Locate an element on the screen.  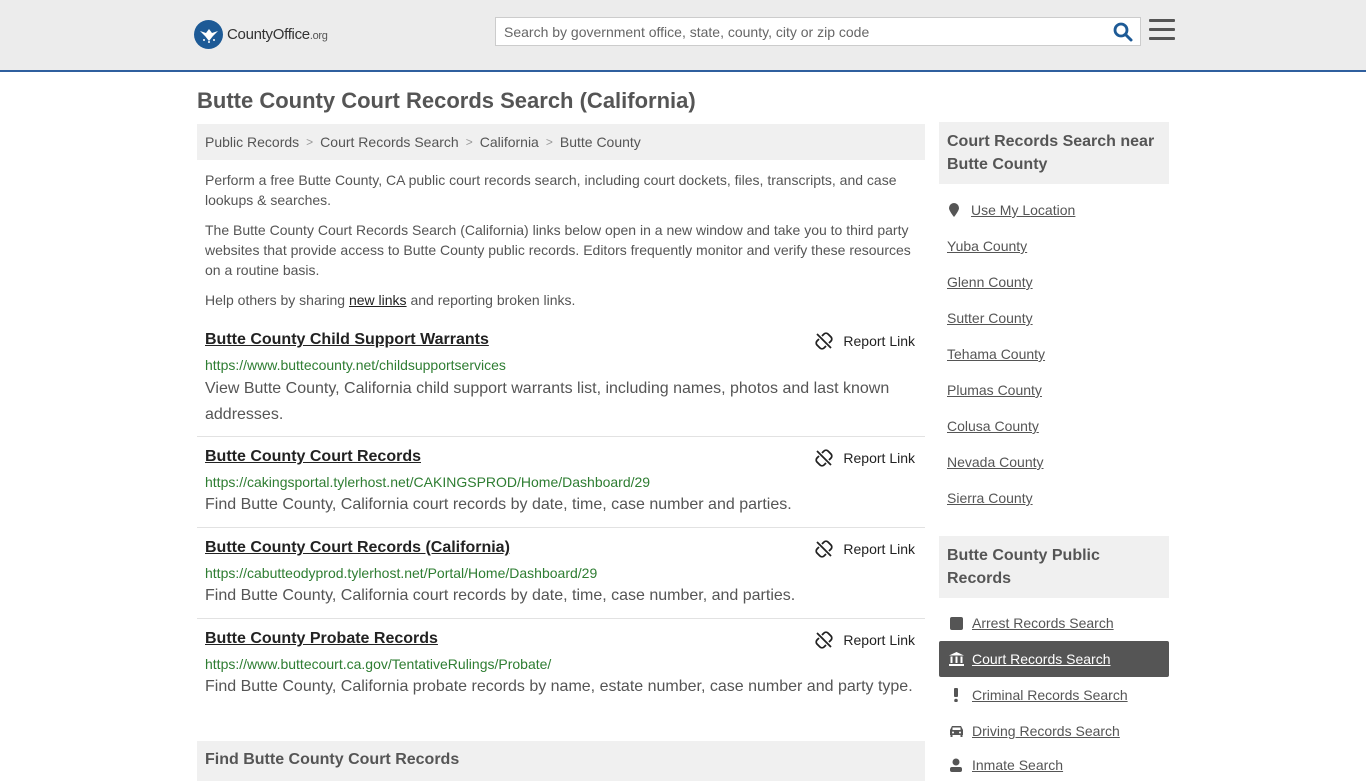
nearby-heading: Court Records Search near Butte County is located at coordinates (1054, 153).